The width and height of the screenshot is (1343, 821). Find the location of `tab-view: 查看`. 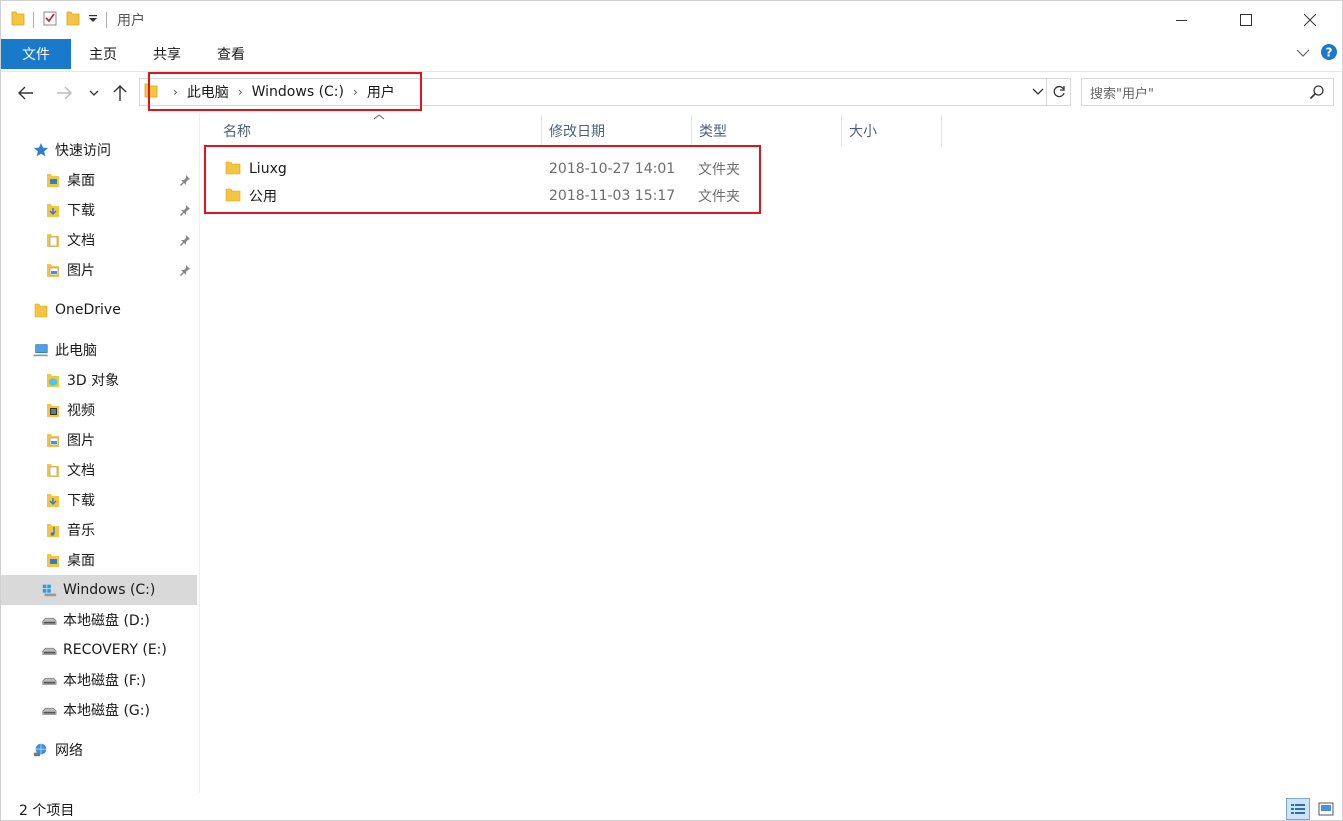

tab-view: 查看 is located at coordinates (231, 54).